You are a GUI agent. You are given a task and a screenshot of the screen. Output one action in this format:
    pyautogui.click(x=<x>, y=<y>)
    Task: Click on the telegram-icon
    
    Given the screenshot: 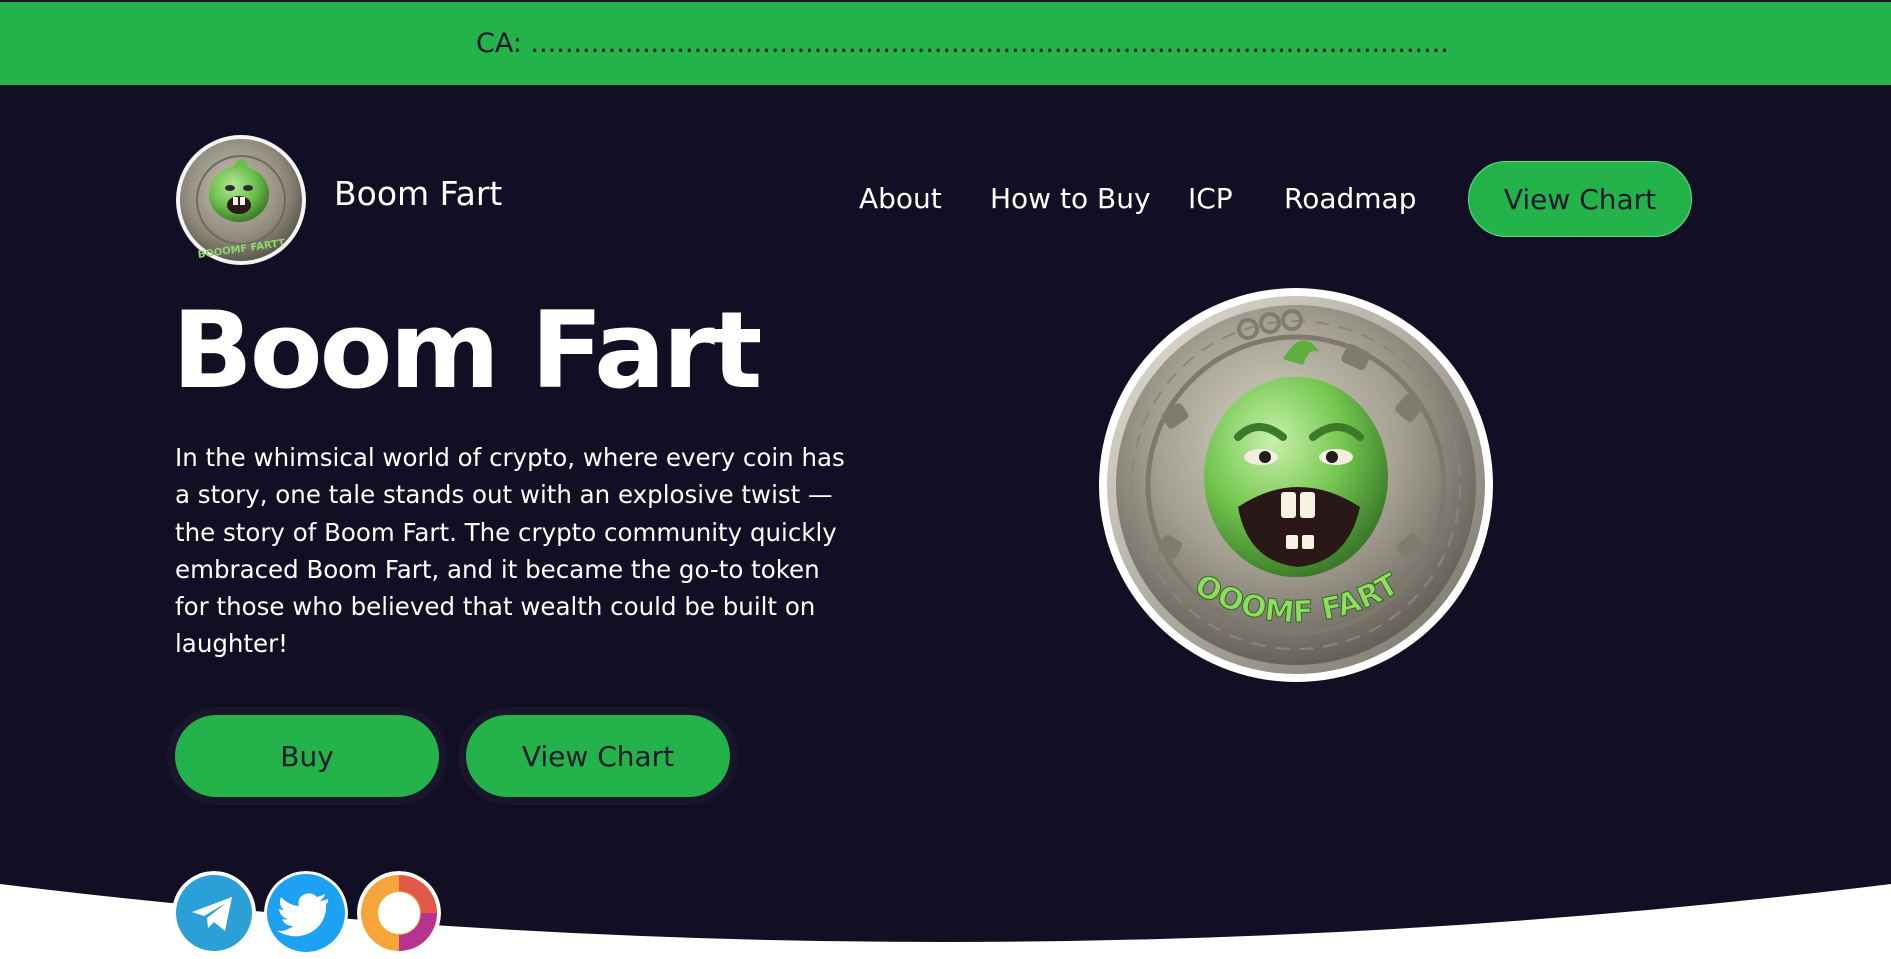 What is the action you would take?
    pyautogui.click(x=214, y=913)
    